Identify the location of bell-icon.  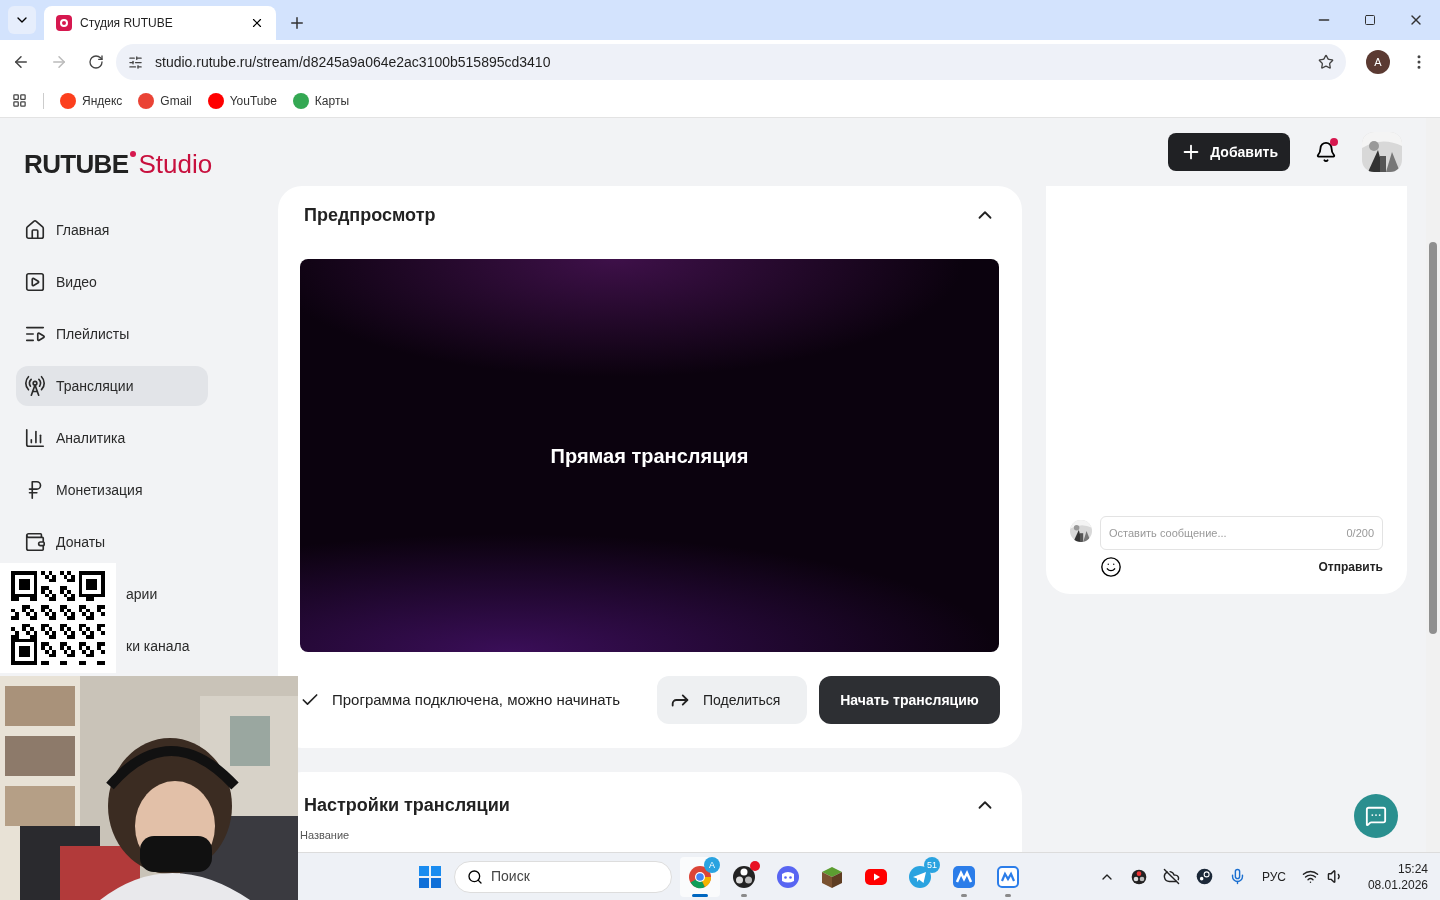
(1326, 152).